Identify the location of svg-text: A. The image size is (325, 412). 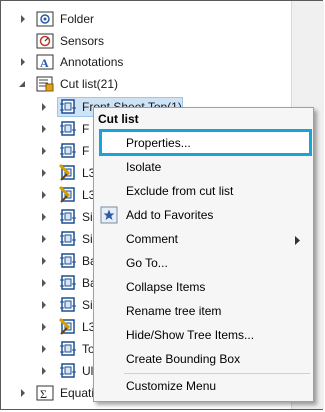
(44, 63).